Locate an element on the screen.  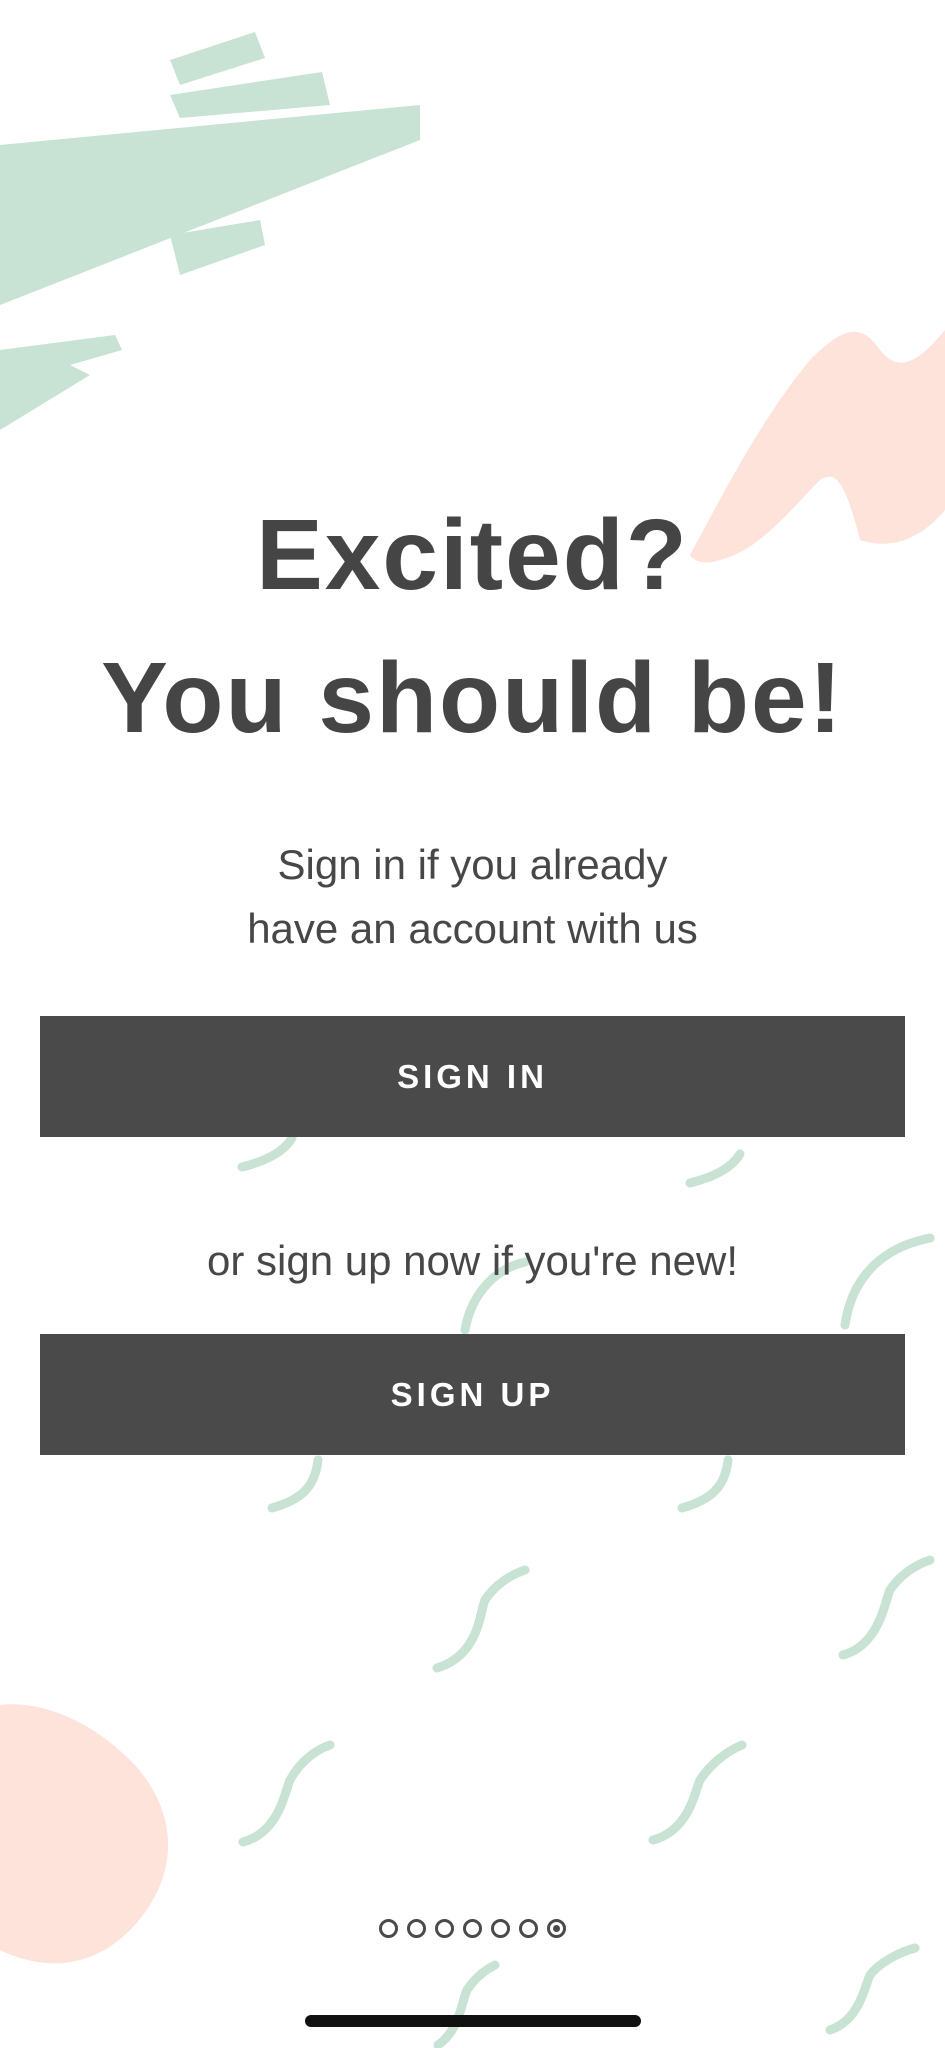
page-indicator is located at coordinates (472, 1928).